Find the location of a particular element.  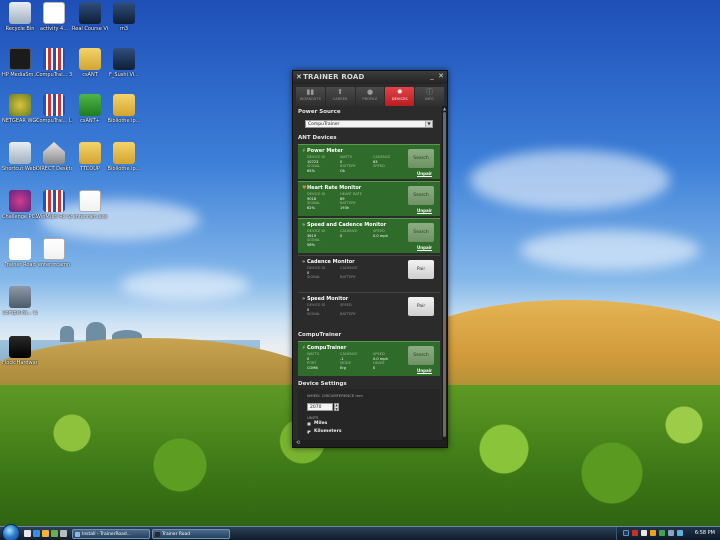

wheel-circumference-stepper: ▲ ▼ is located at coordinates (336, 407).